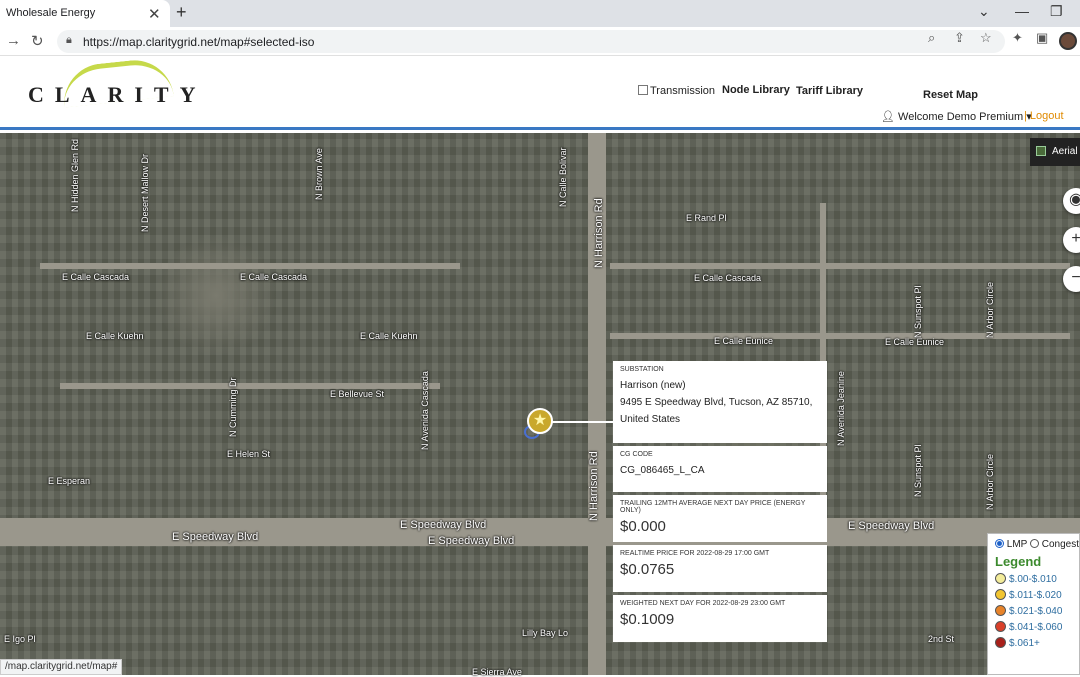 The height and width of the screenshot is (677, 1080). I want to click on aerial-label: Aerial, so click(1065, 151).